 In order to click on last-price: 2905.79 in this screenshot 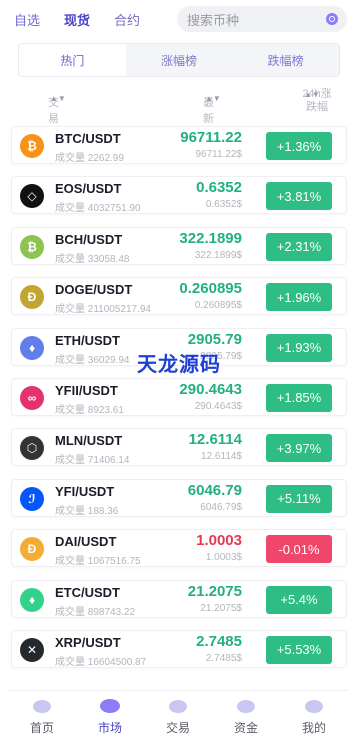, I will do `click(214, 339)`.